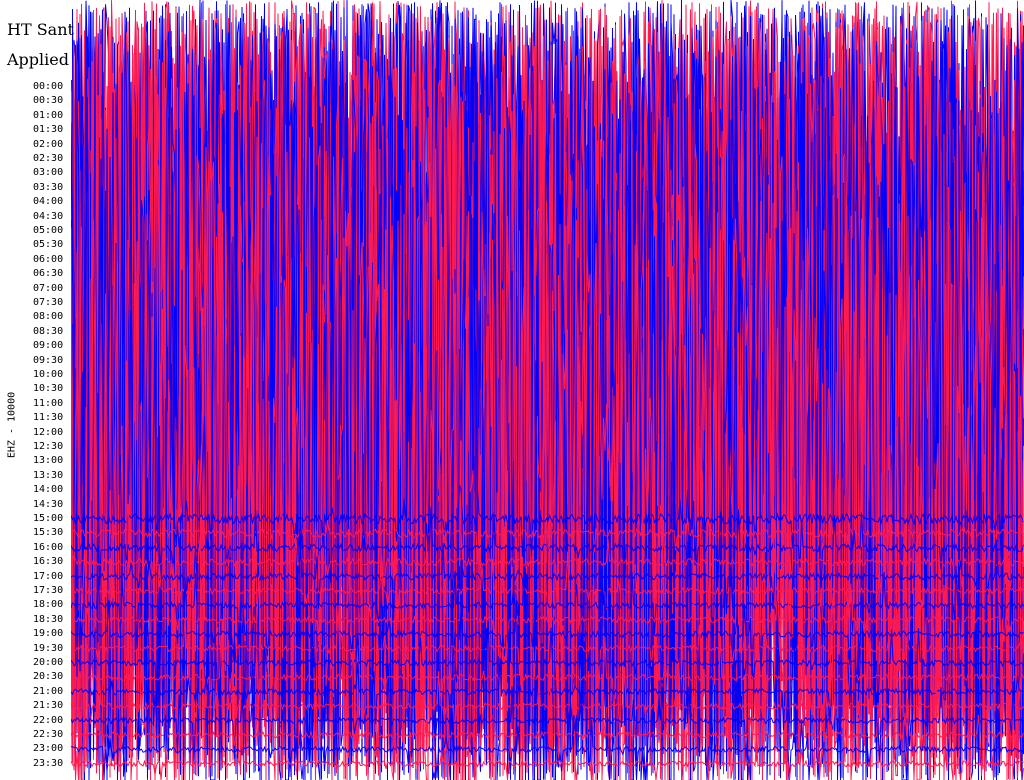  I want to click on time-tick-label: 20:30, so click(48, 677).